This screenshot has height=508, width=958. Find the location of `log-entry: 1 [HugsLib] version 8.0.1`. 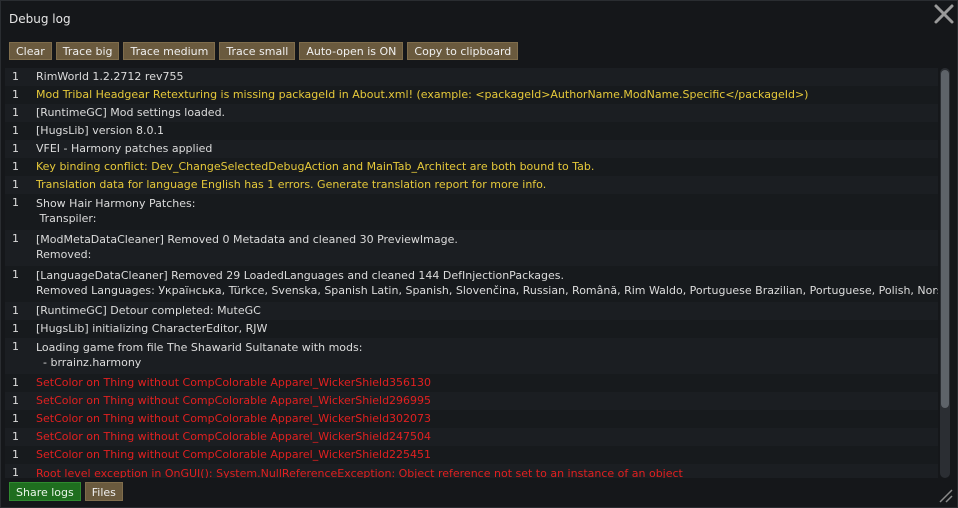

log-entry: 1 [HugsLib] version 8.0.1 is located at coordinates (471, 131).